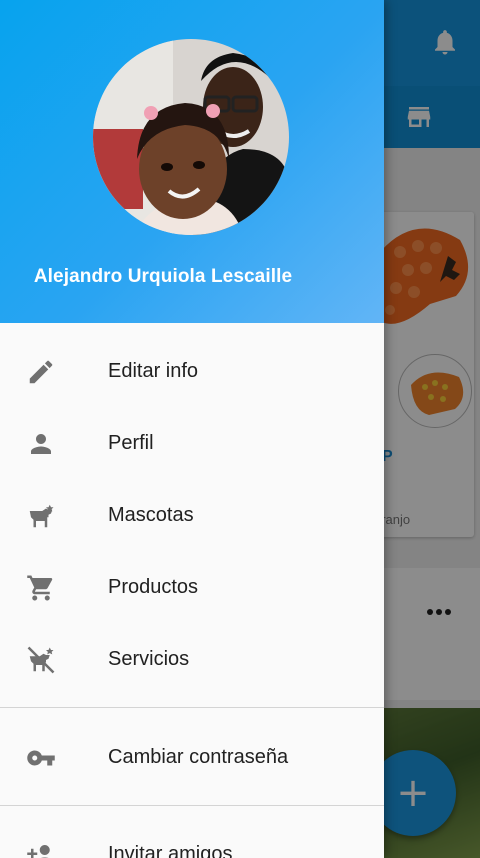 The height and width of the screenshot is (858, 480). Describe the element at coordinates (170, 850) in the screenshot. I see `menu-item-label: Invitar amigos` at that location.